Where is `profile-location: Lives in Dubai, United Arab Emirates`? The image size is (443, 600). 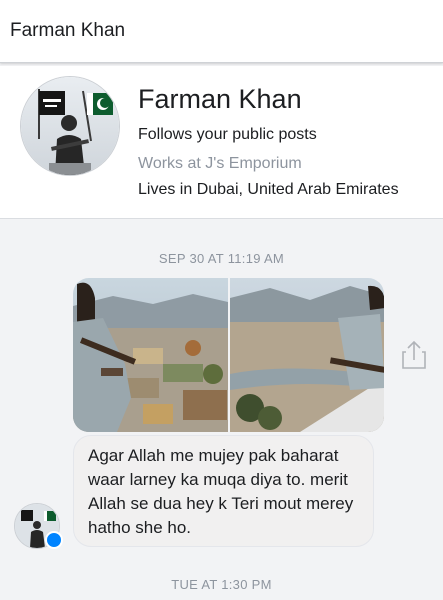
profile-location: Lives in Dubai, United Arab Emirates is located at coordinates (268, 189).